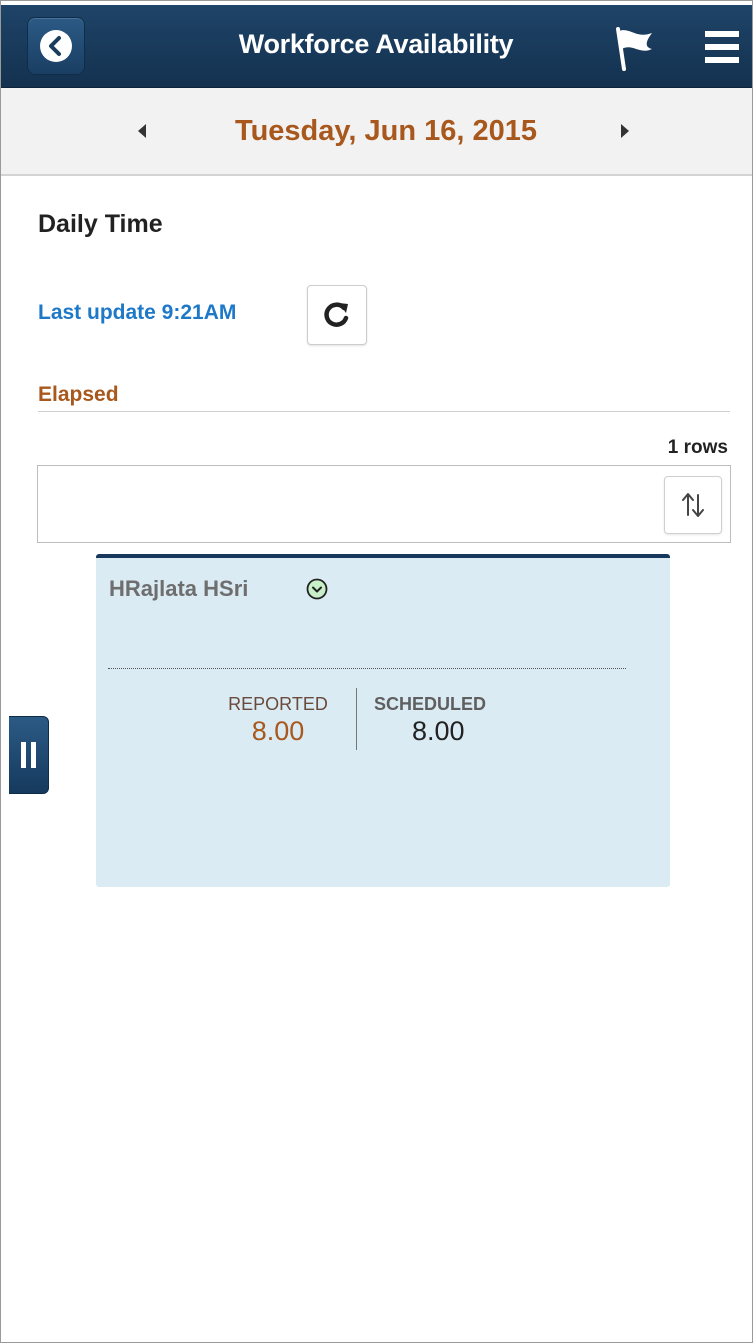 The height and width of the screenshot is (1343, 753). I want to click on employee-name: HRajlata HSri, so click(179, 588).